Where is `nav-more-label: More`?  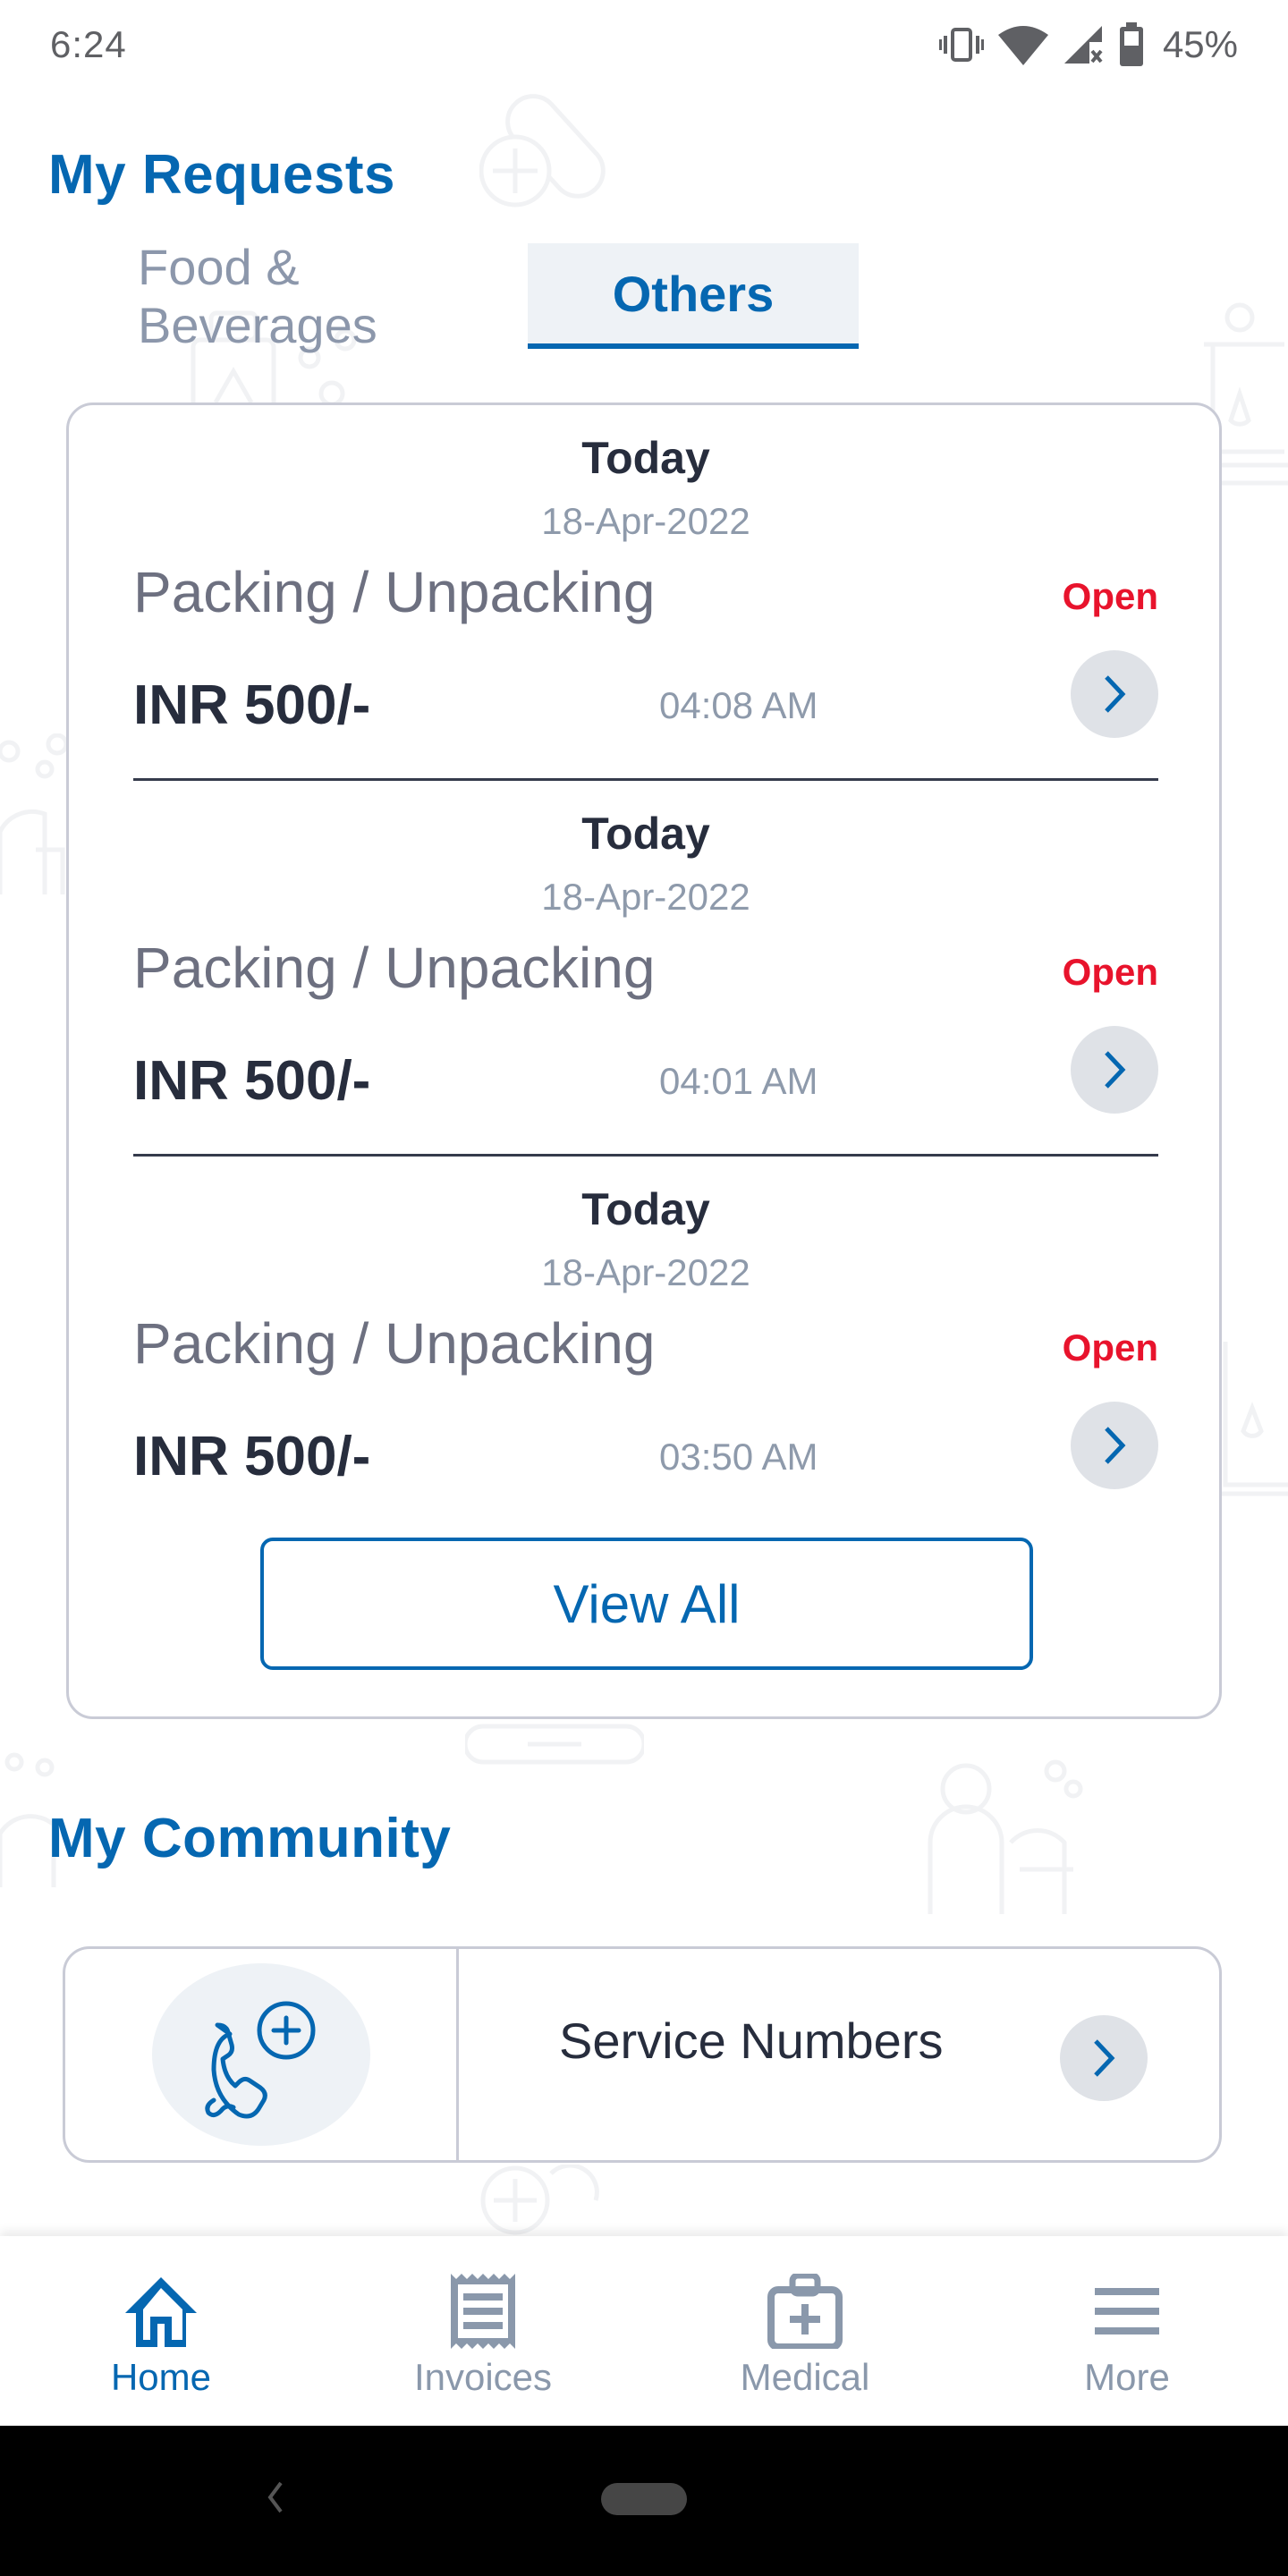 nav-more-label: More is located at coordinates (1127, 2377).